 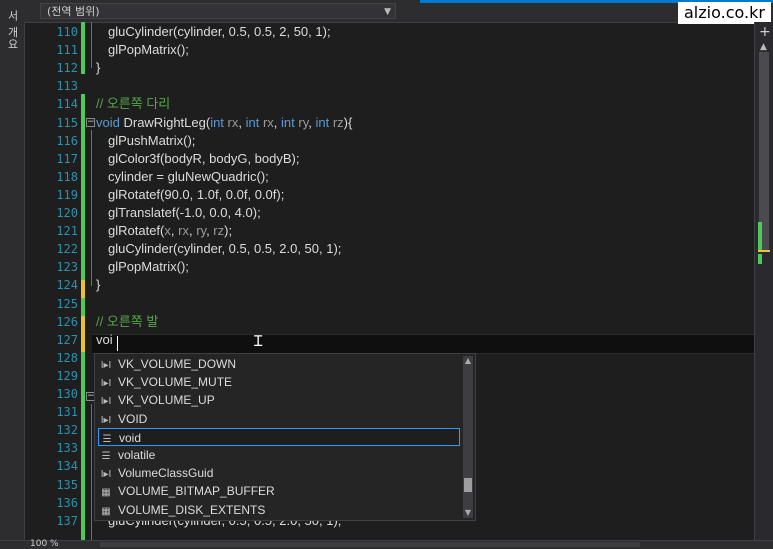 I want to click on line-number: 127, so click(x=67, y=340).